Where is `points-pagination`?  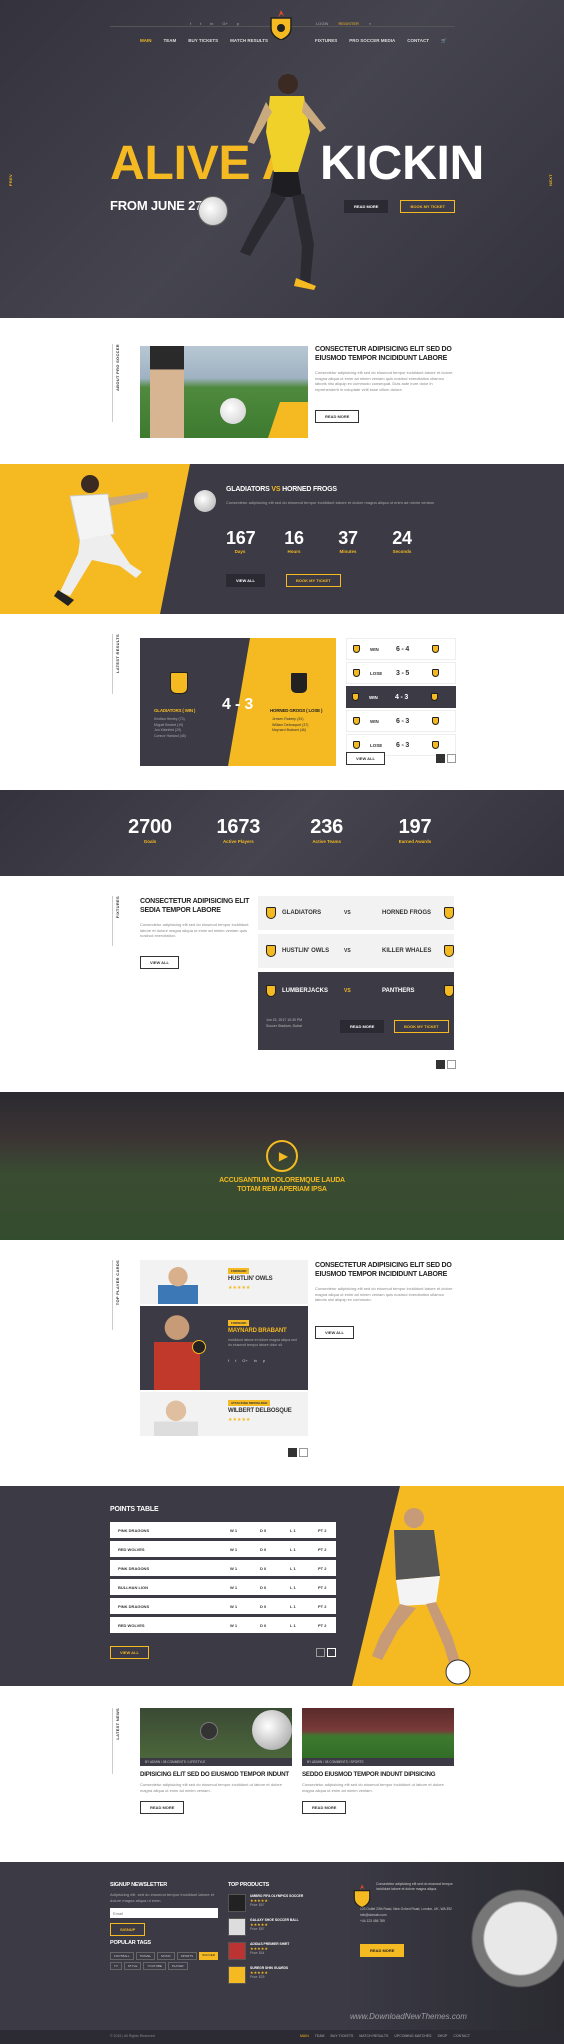 points-pagination is located at coordinates (326, 1652).